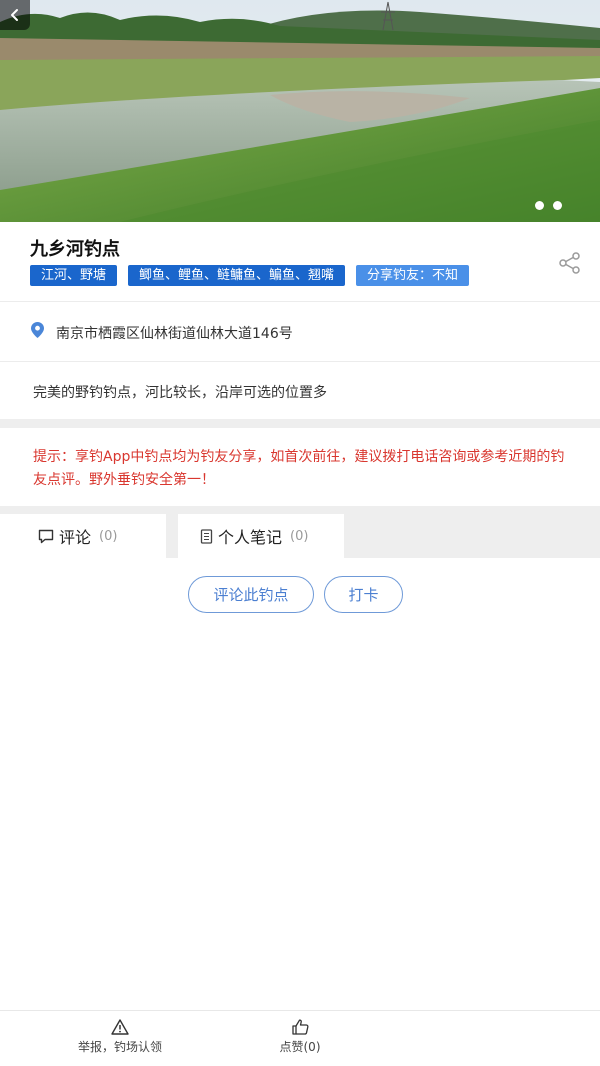  Describe the element at coordinates (206, 536) in the screenshot. I see `notebook-icon` at that location.